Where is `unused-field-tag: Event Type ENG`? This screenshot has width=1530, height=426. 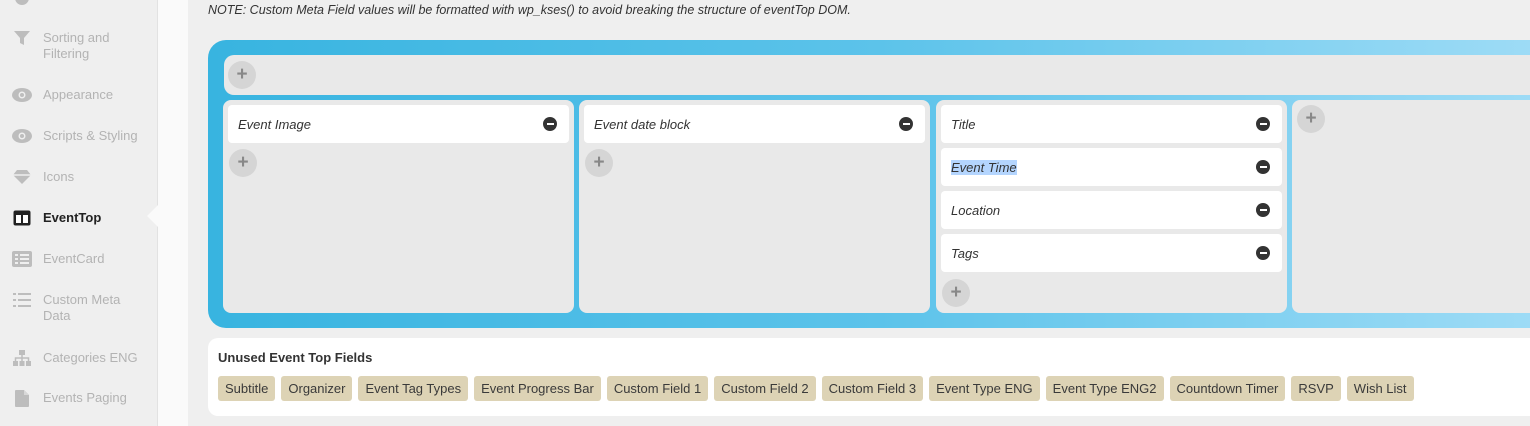 unused-field-tag: Event Type ENG is located at coordinates (984, 388).